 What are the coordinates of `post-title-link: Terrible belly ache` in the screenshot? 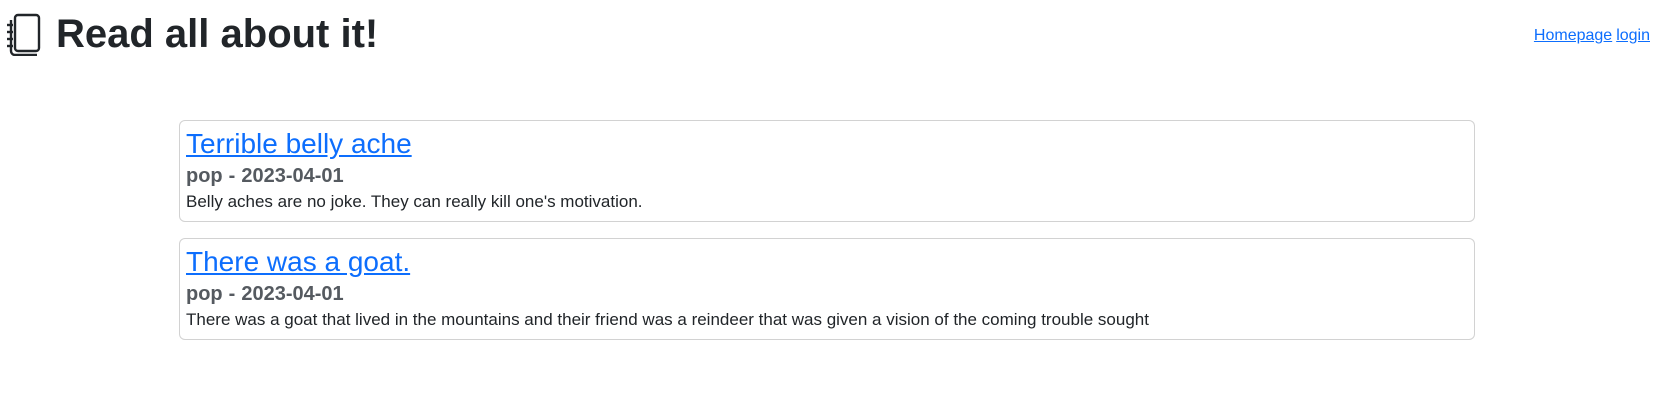 It's located at (299, 143).